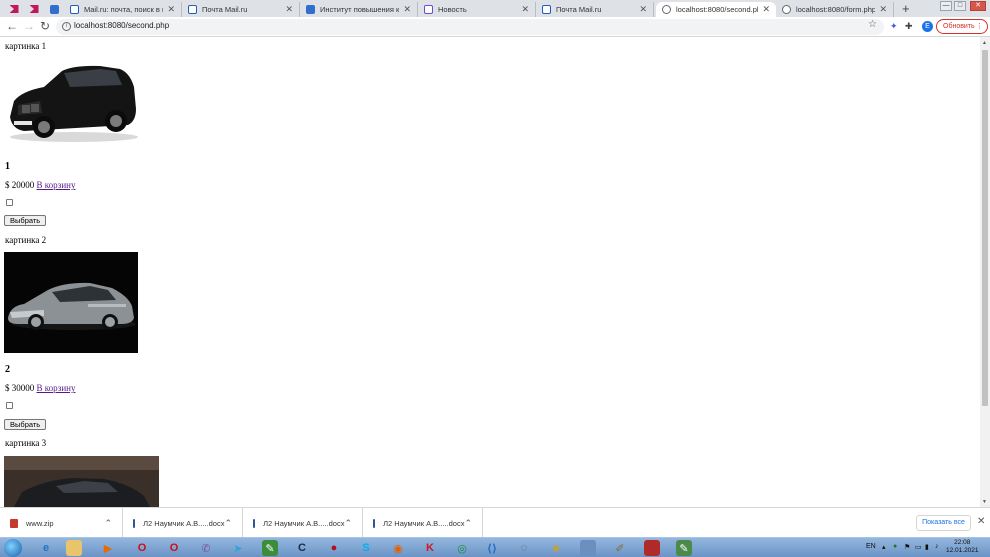 The image size is (990, 557). What do you see at coordinates (174, 548) in the screenshot?
I see `opera-gx-icon: O` at bounding box center [174, 548].